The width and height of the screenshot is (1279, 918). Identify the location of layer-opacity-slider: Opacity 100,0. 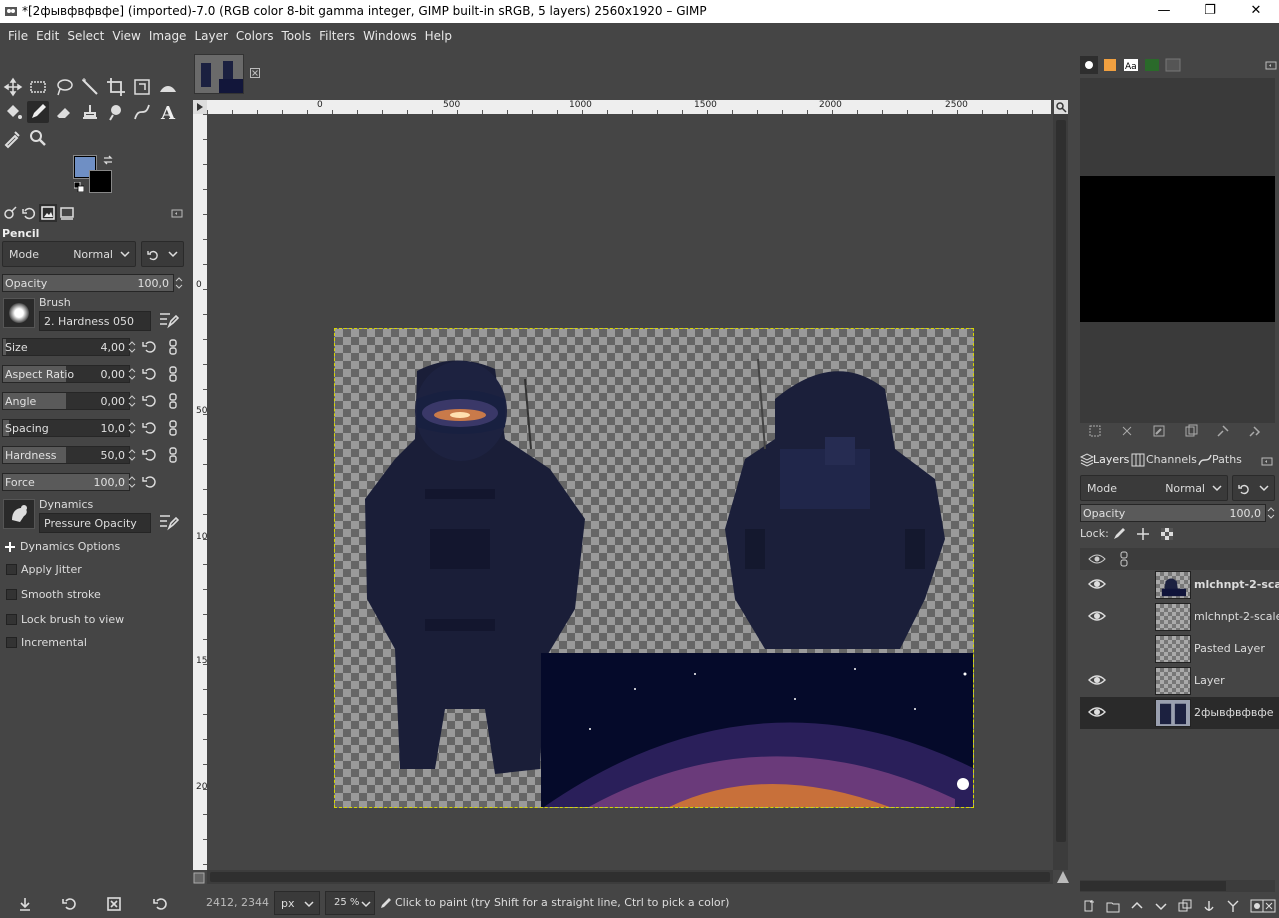
(1173, 513).